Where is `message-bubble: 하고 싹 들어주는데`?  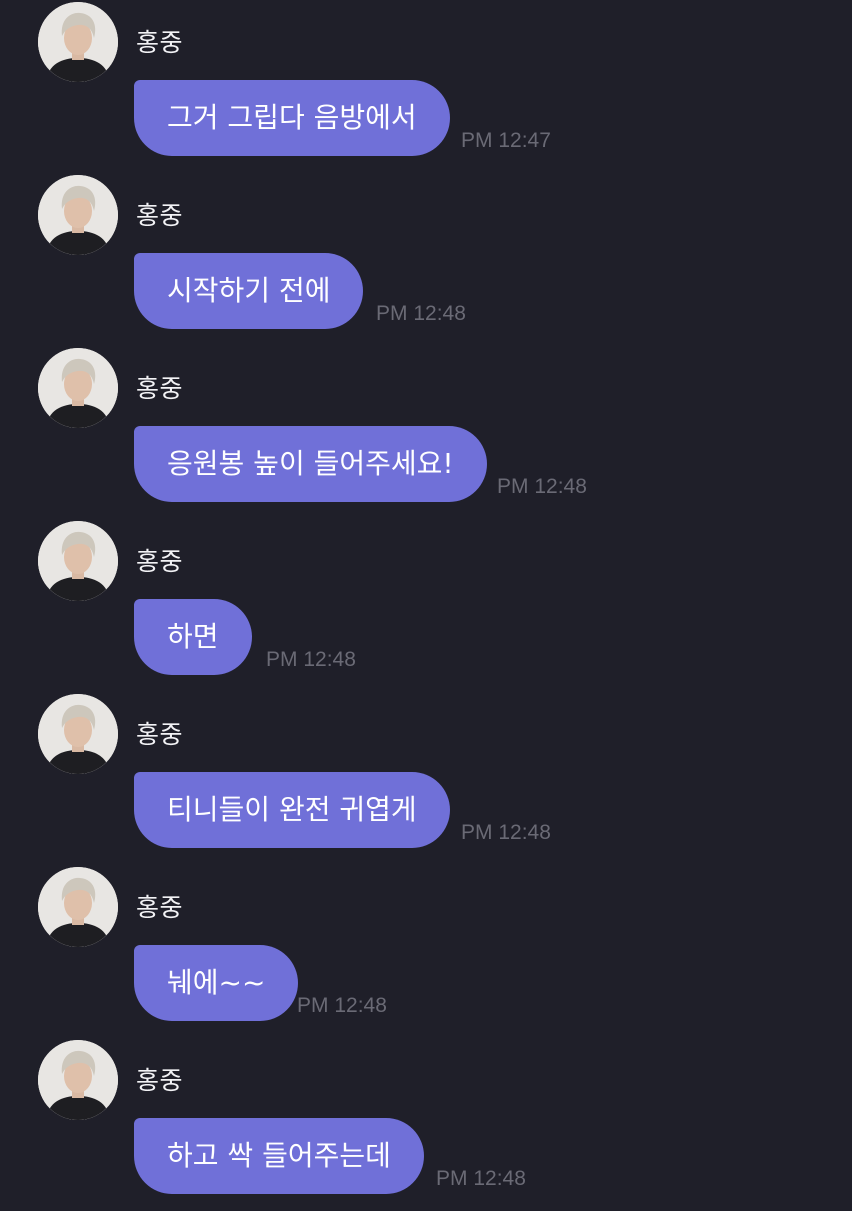 message-bubble: 하고 싹 들어주는데 is located at coordinates (279, 1156).